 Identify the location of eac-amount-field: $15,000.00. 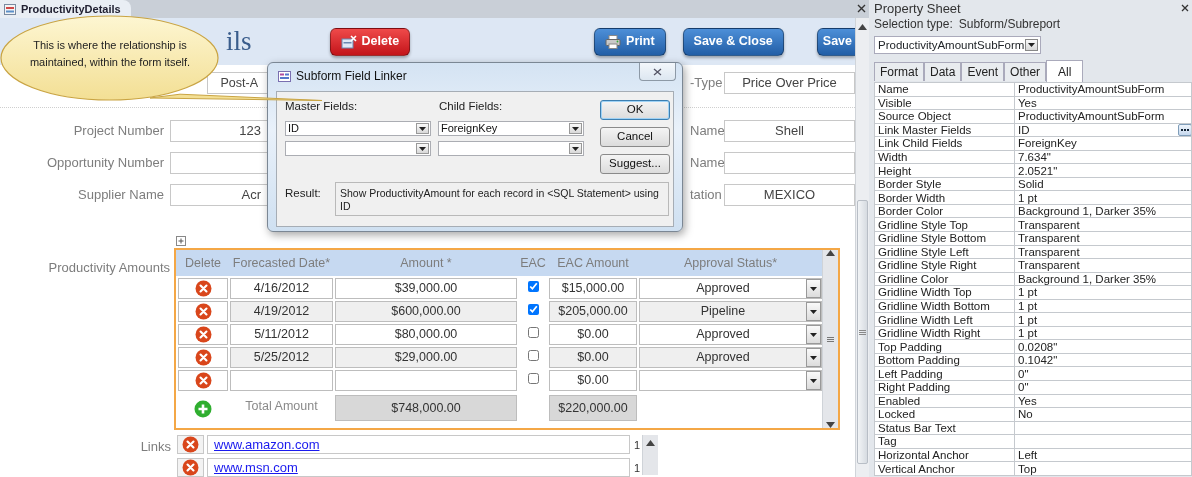
(593, 288).